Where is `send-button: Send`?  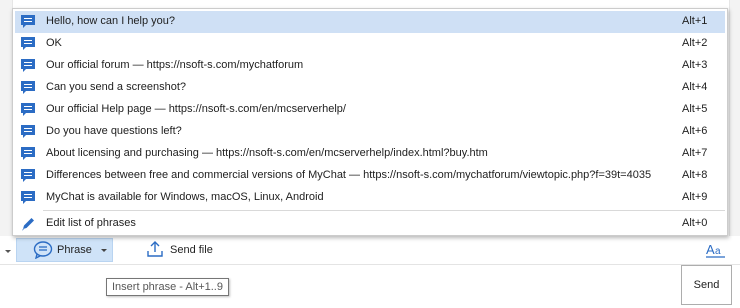
send-button: Send is located at coordinates (706, 285).